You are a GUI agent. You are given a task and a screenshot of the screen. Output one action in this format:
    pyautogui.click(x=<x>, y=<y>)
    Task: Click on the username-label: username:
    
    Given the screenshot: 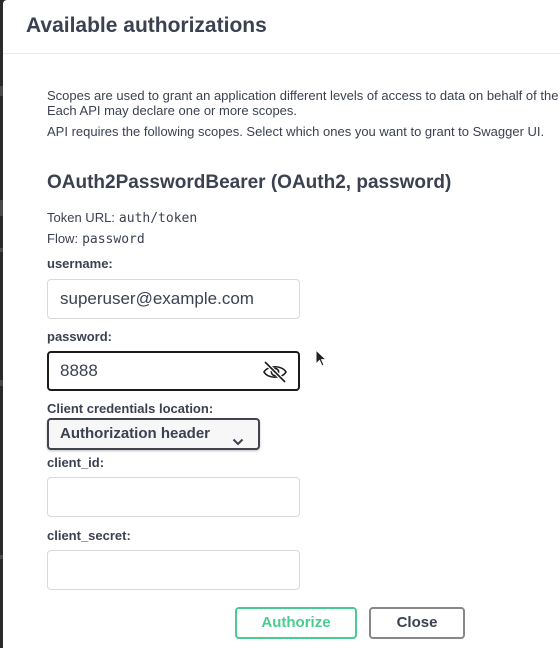 What is the action you would take?
    pyautogui.click(x=80, y=263)
    